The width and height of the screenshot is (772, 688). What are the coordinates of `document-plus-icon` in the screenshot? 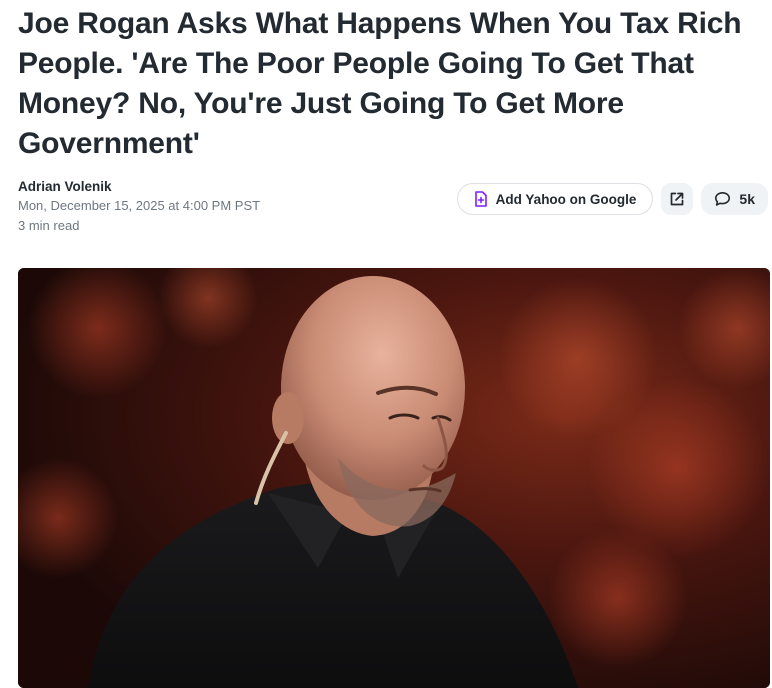 It's located at (481, 199).